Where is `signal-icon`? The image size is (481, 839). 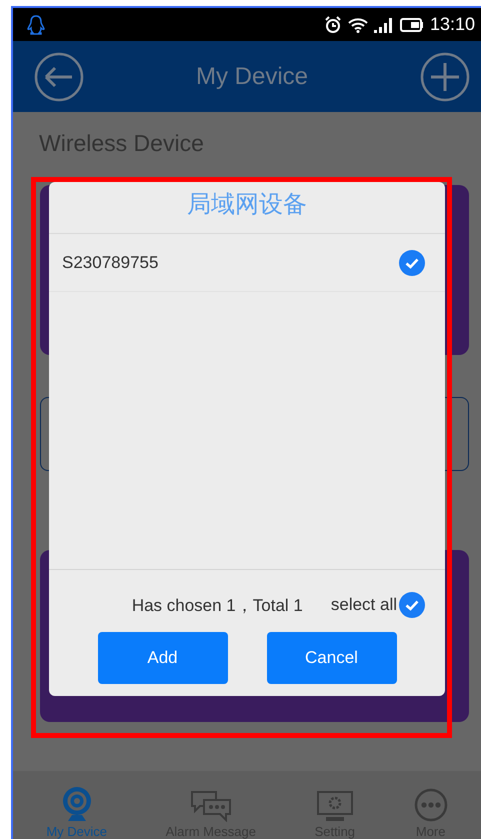
signal-icon is located at coordinates (384, 24).